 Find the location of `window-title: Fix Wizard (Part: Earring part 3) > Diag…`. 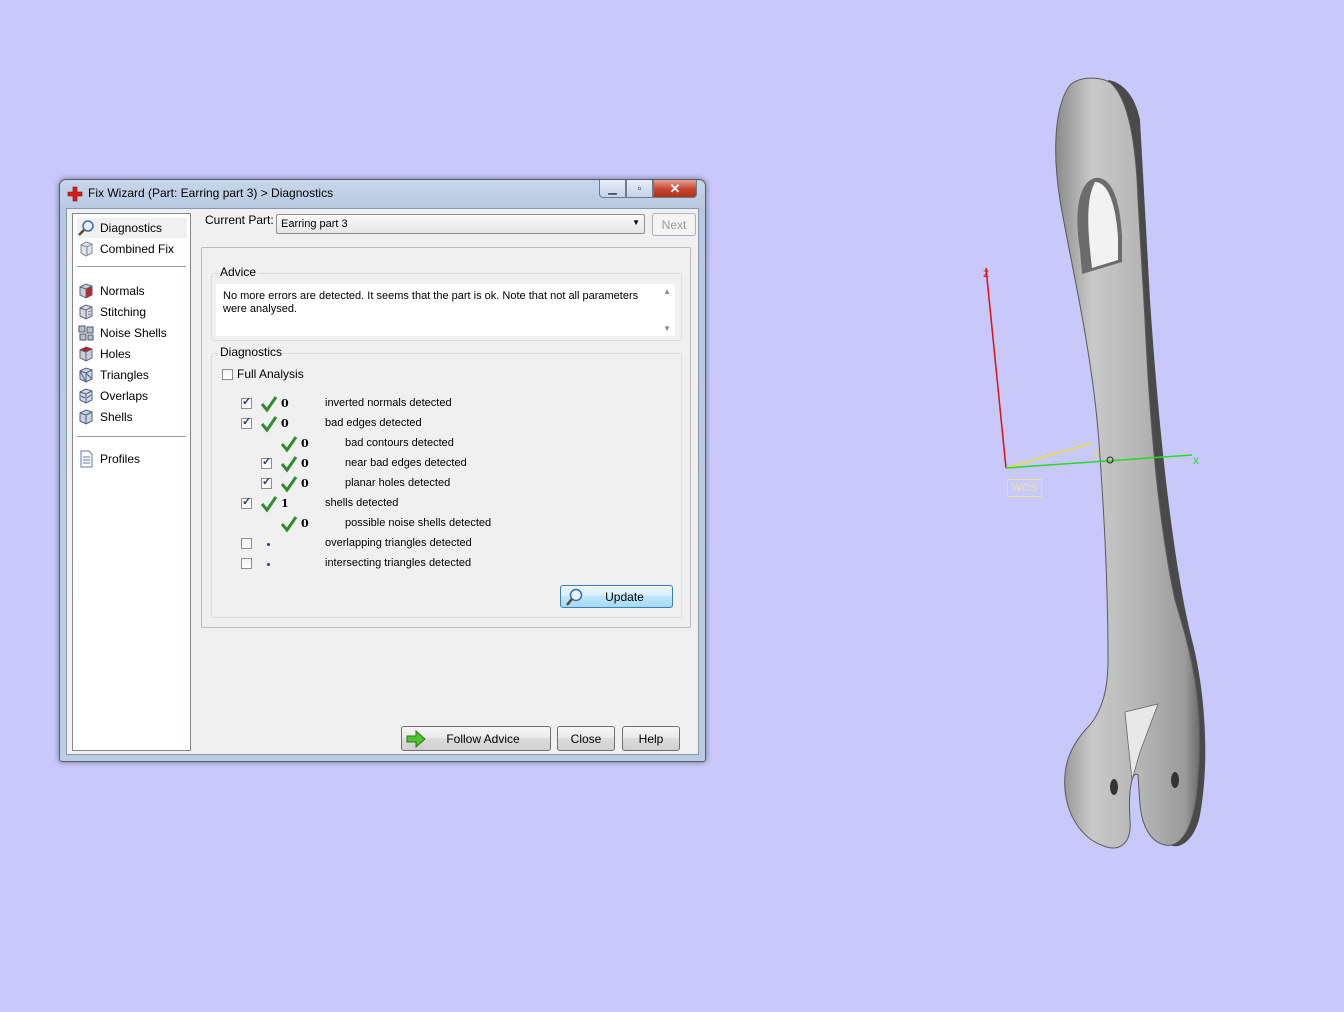

window-title: Fix Wizard (Part: Earring part 3) > Diag… is located at coordinates (211, 193).